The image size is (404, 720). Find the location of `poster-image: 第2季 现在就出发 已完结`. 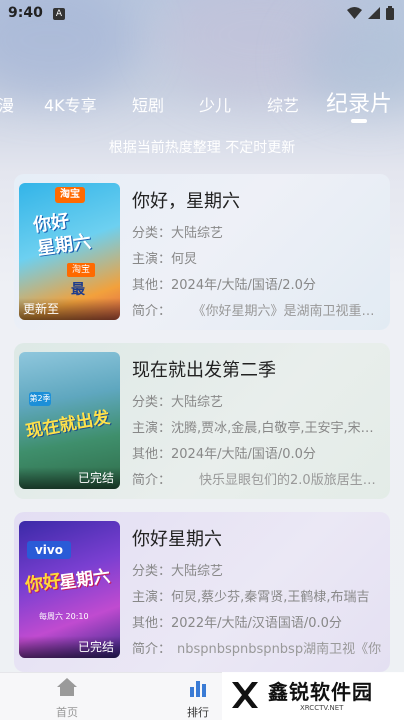

poster-image: 第2季 现在就出发 已完结 is located at coordinates (69, 420).